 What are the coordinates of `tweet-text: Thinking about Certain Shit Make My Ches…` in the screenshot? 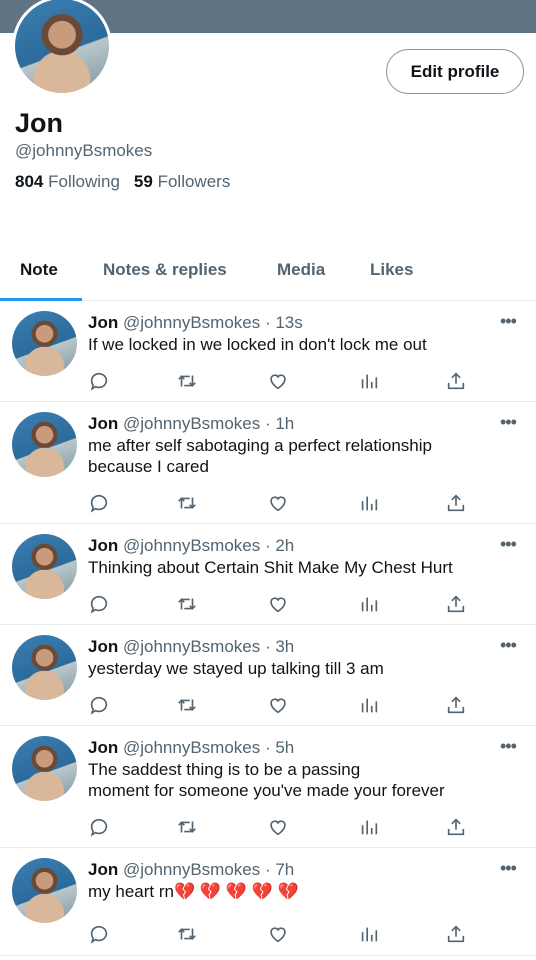 It's located at (270, 567).